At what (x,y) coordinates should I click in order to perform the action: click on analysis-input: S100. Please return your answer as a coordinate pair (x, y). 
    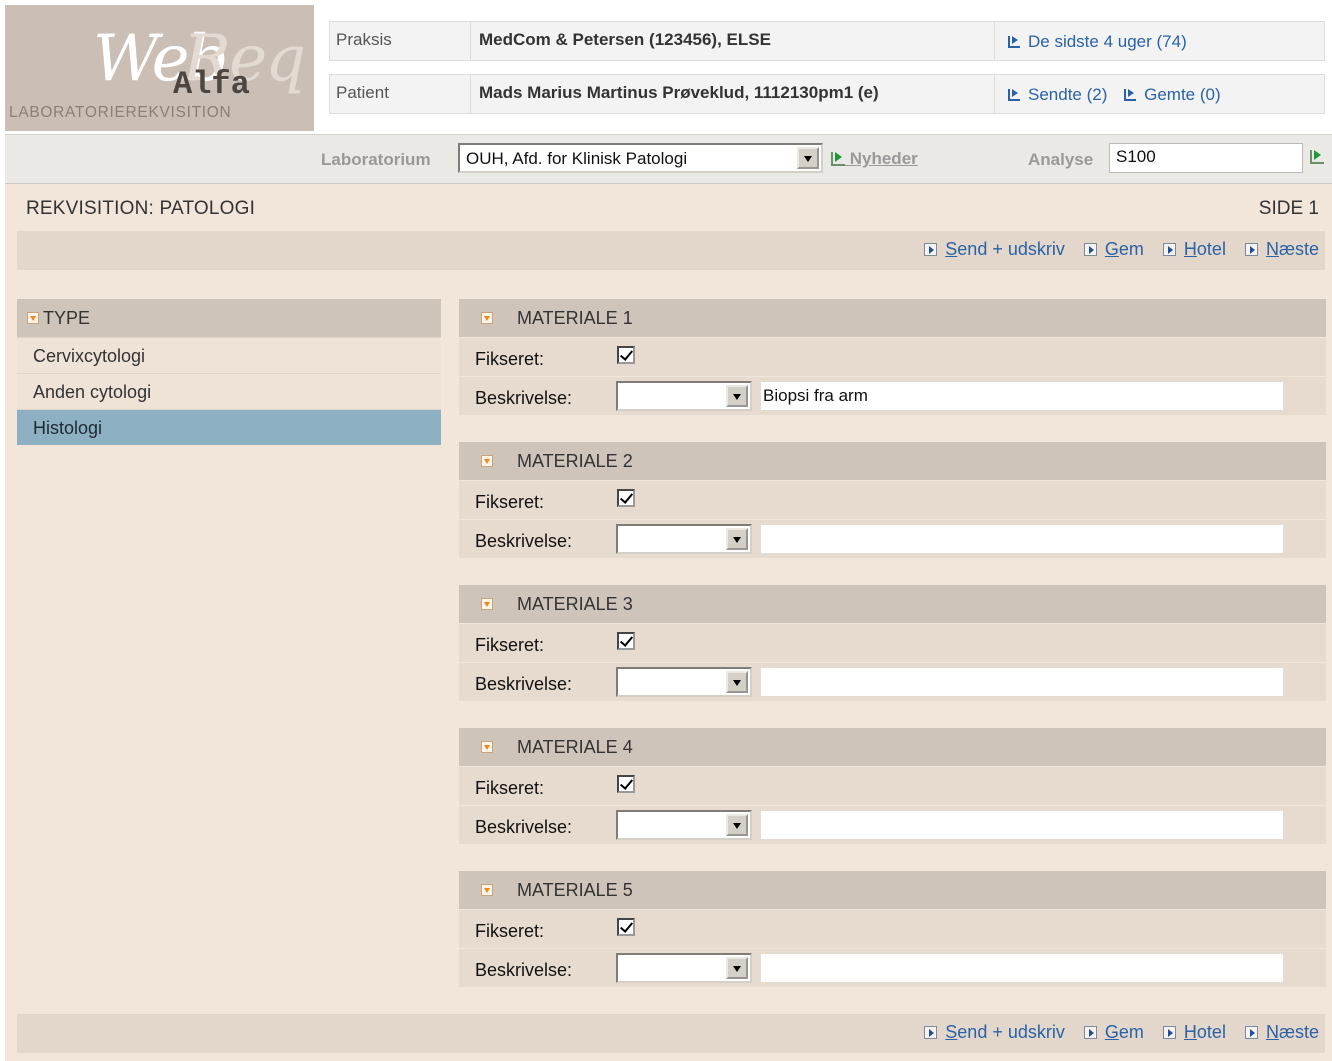
    Looking at the image, I should click on (1206, 158).